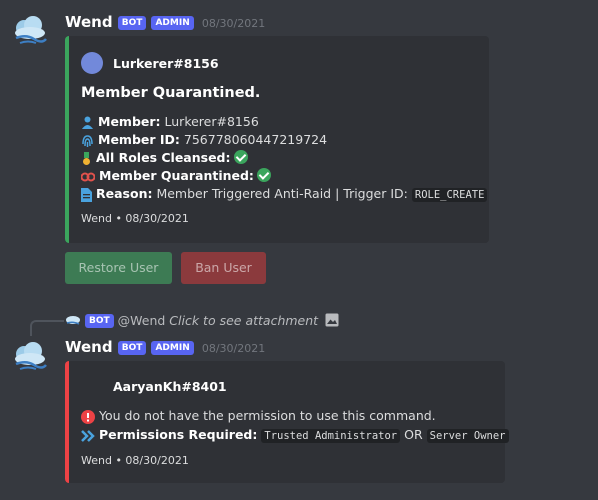 The height and width of the screenshot is (500, 598). Describe the element at coordinates (211, 121) in the screenshot. I see `field-value: Lurkerer#8156` at that location.